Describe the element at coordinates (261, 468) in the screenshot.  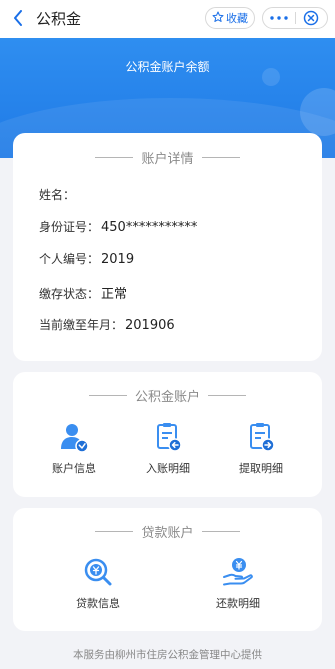
I see `withdrawal-details-label: 提取明细` at that location.